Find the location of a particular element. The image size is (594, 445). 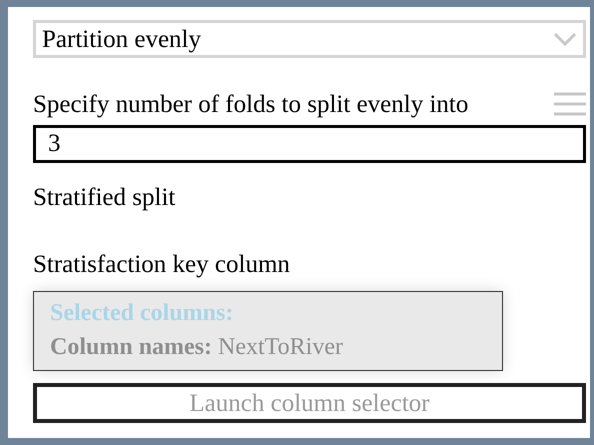

folds-label: Specify number of folds to split evenly into is located at coordinates (250, 104).